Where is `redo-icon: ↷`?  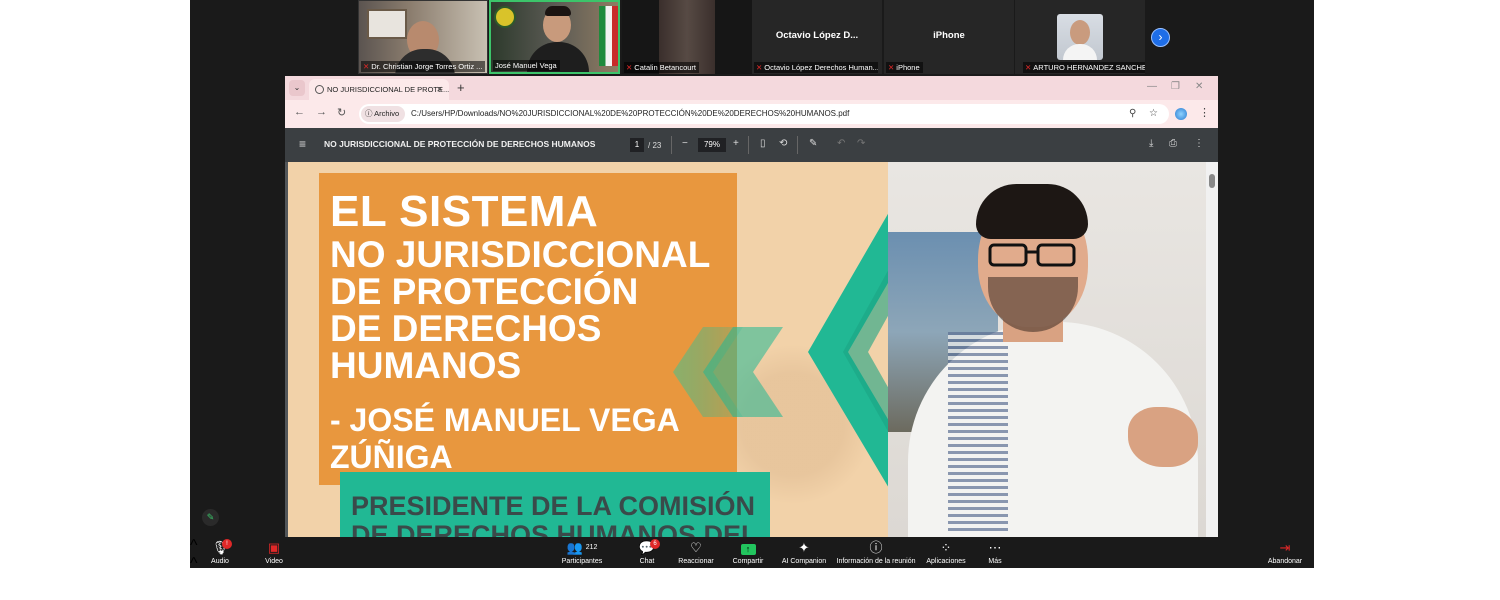 redo-icon: ↷ is located at coordinates (861, 143).